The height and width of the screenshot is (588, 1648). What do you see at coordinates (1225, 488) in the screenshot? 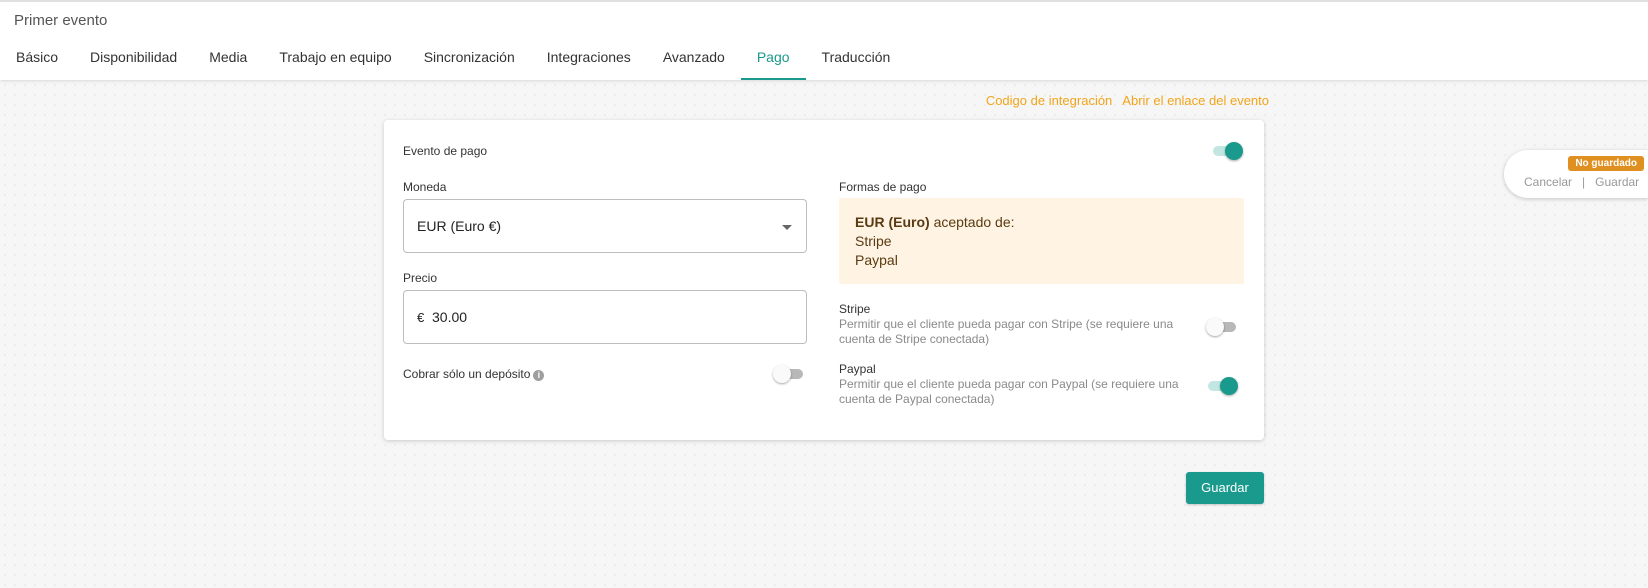
I see `save-button: Guardar` at bounding box center [1225, 488].